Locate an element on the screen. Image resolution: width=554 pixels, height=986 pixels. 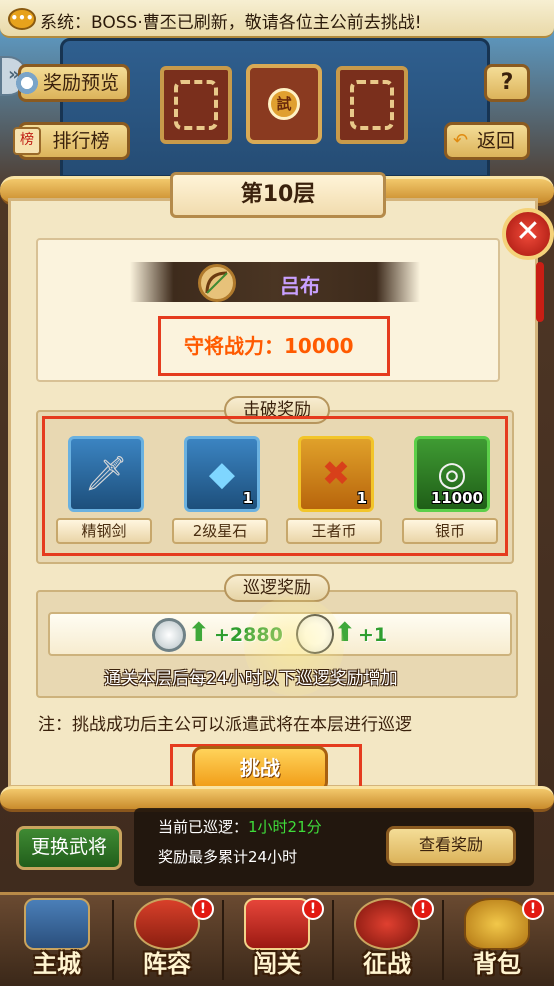
max-patrol-text: 奖励最多累计24小时 is located at coordinates (228, 857).